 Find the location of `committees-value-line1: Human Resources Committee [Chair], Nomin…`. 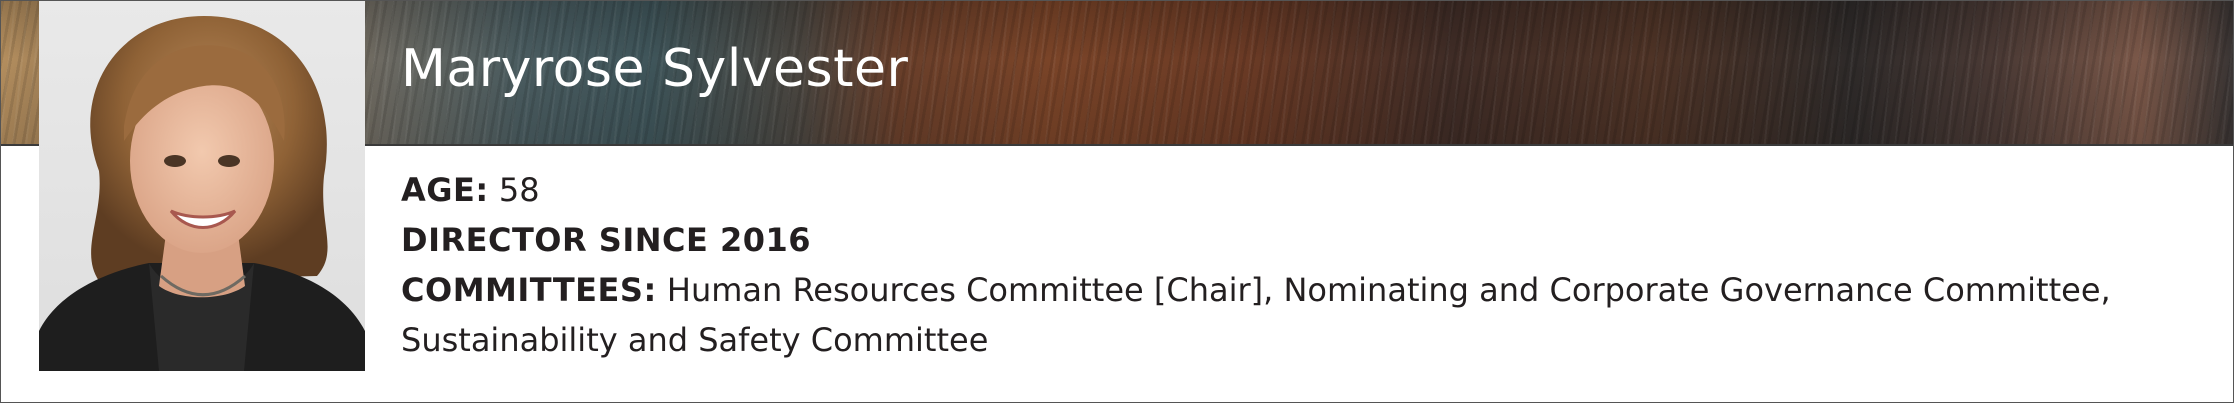

committees-value-line1: Human Resources Committee [Chair], Nomin… is located at coordinates (1388, 290).